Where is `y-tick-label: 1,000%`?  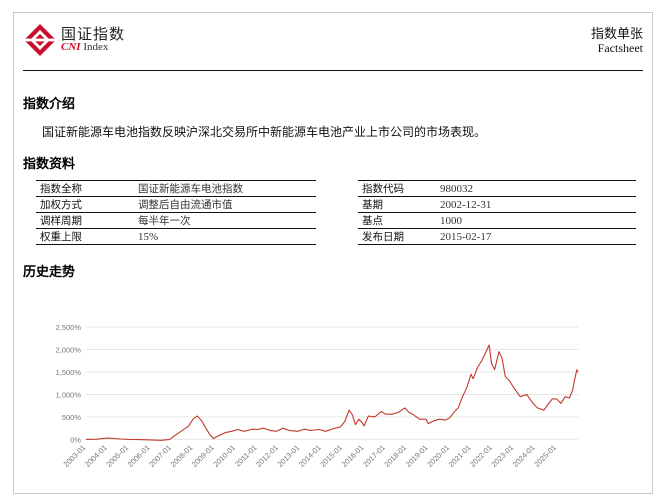 y-tick-label: 1,000% is located at coordinates (69, 394).